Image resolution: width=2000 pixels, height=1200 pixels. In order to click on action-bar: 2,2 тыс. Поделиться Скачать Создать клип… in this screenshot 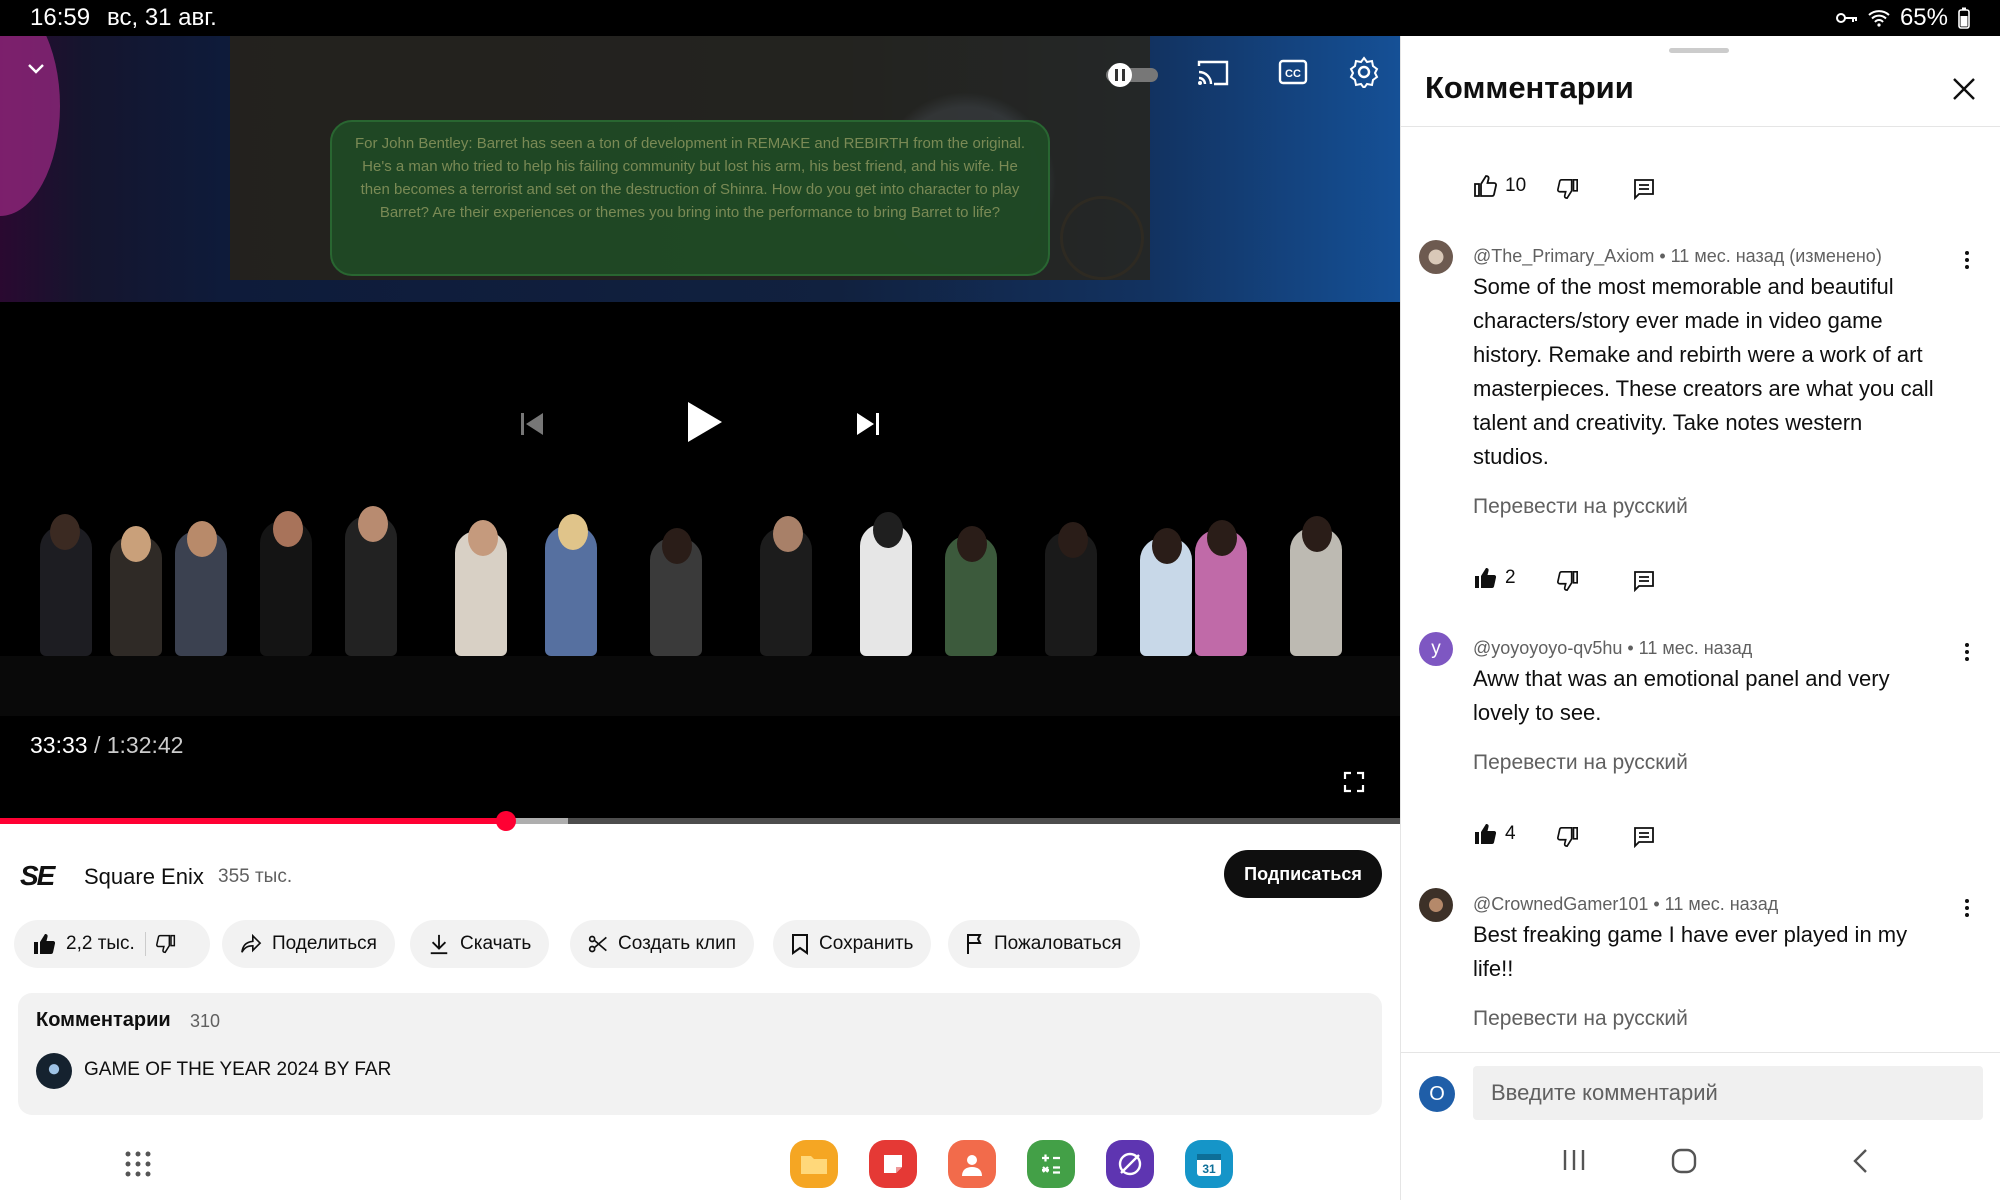, I will do `click(700, 945)`.